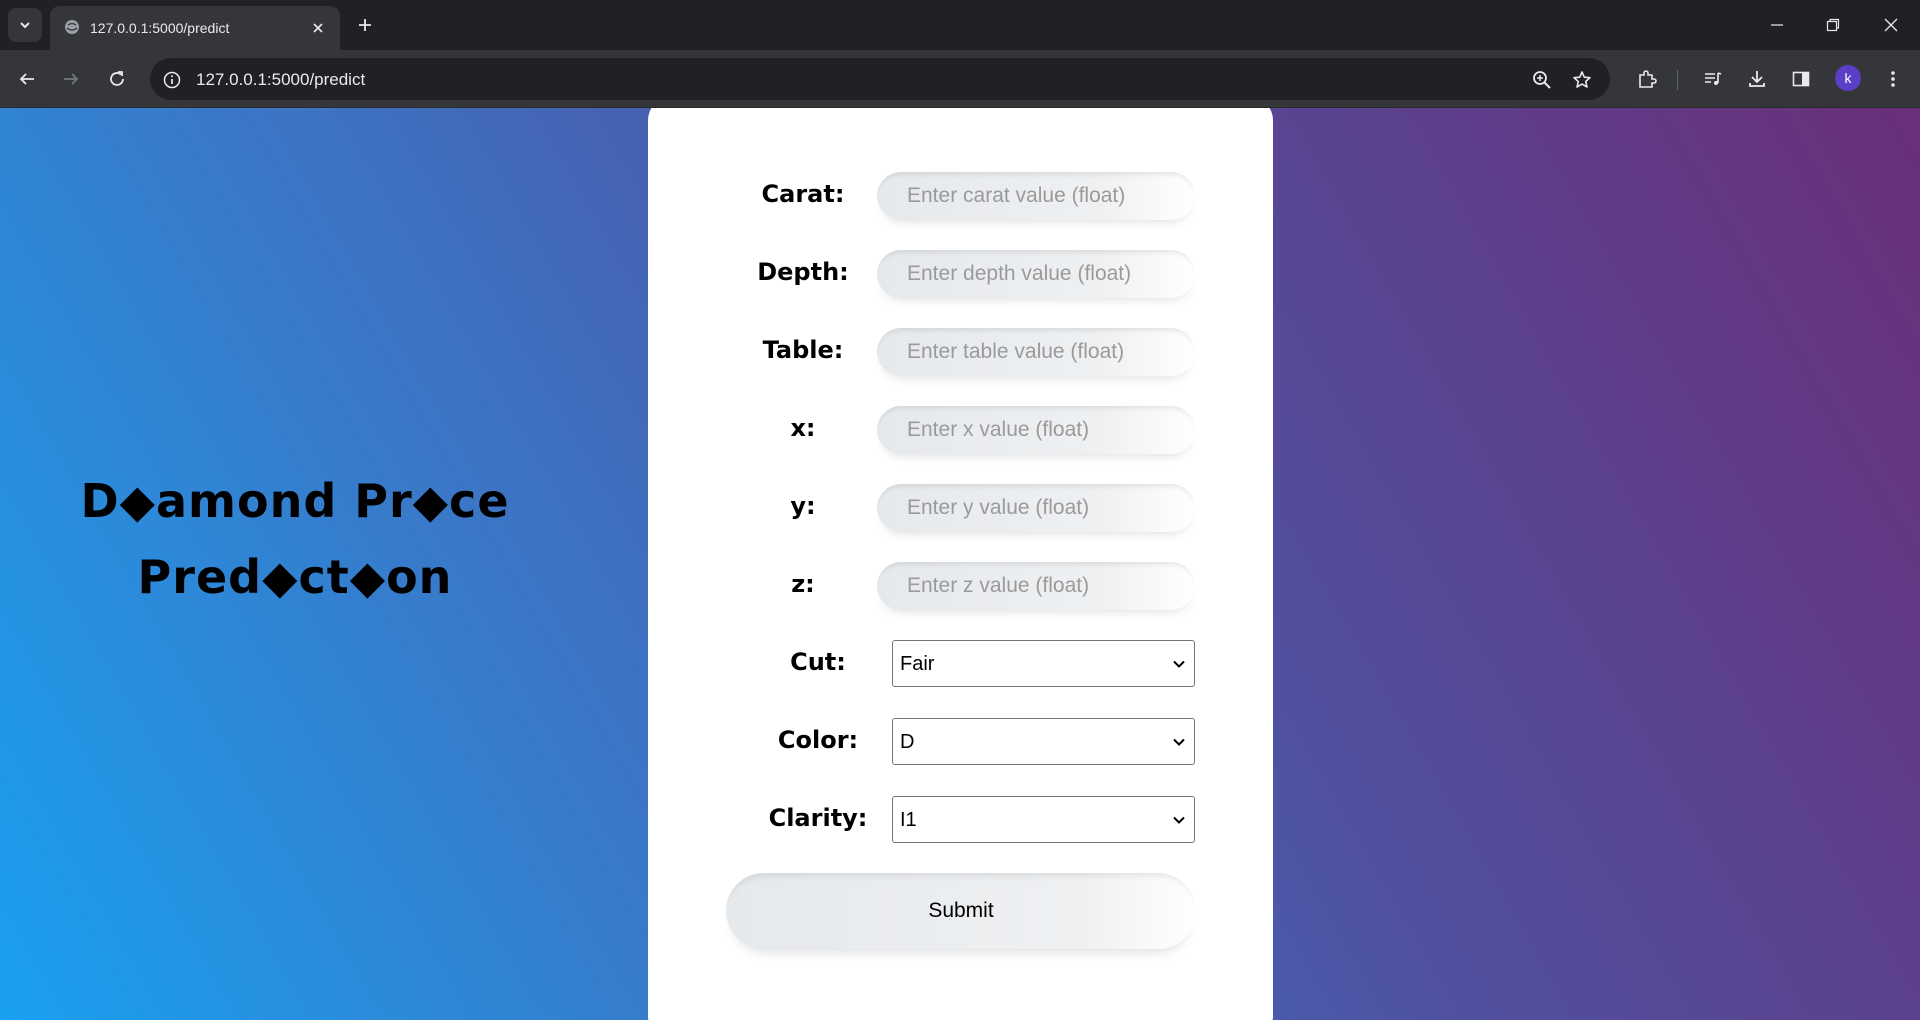 The height and width of the screenshot is (1020, 1920). I want to click on puzzle-icon, so click(1648, 79).